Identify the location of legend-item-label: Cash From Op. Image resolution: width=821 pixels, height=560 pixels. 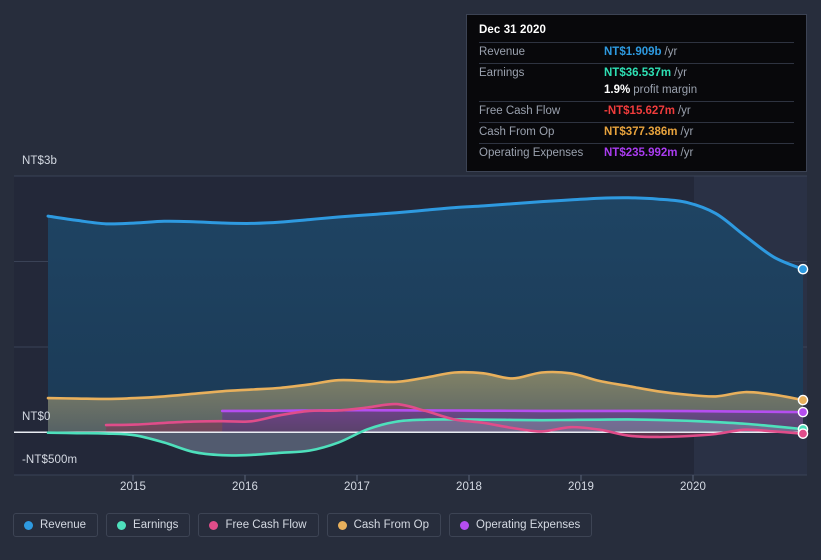
(391, 525).